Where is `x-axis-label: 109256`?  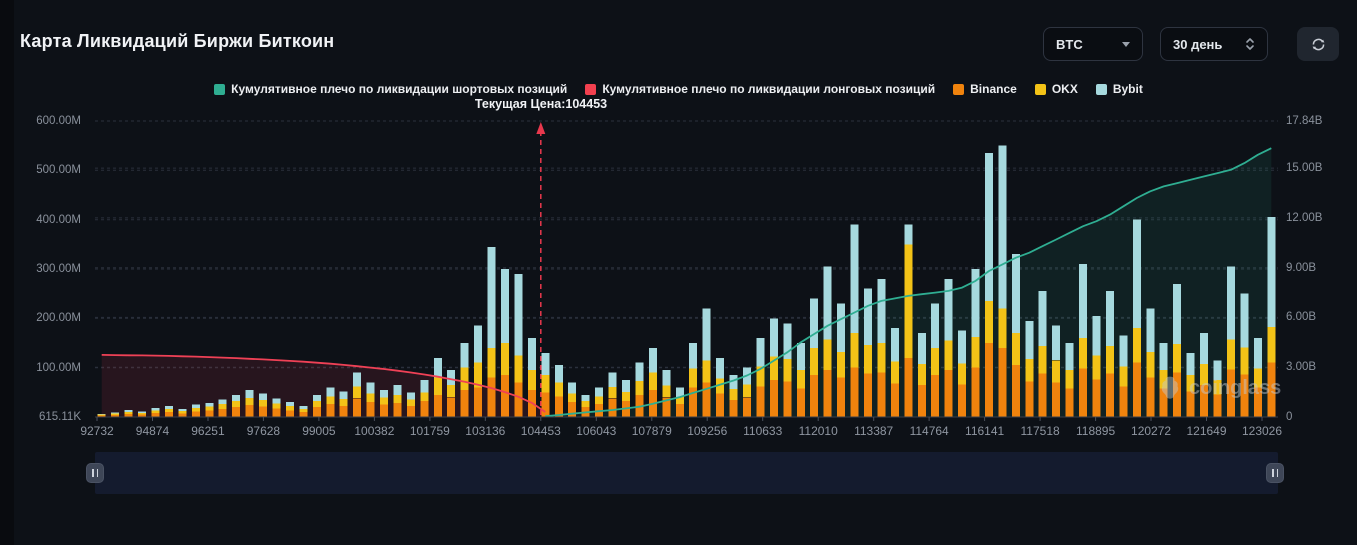
x-axis-label: 109256 is located at coordinates (707, 431).